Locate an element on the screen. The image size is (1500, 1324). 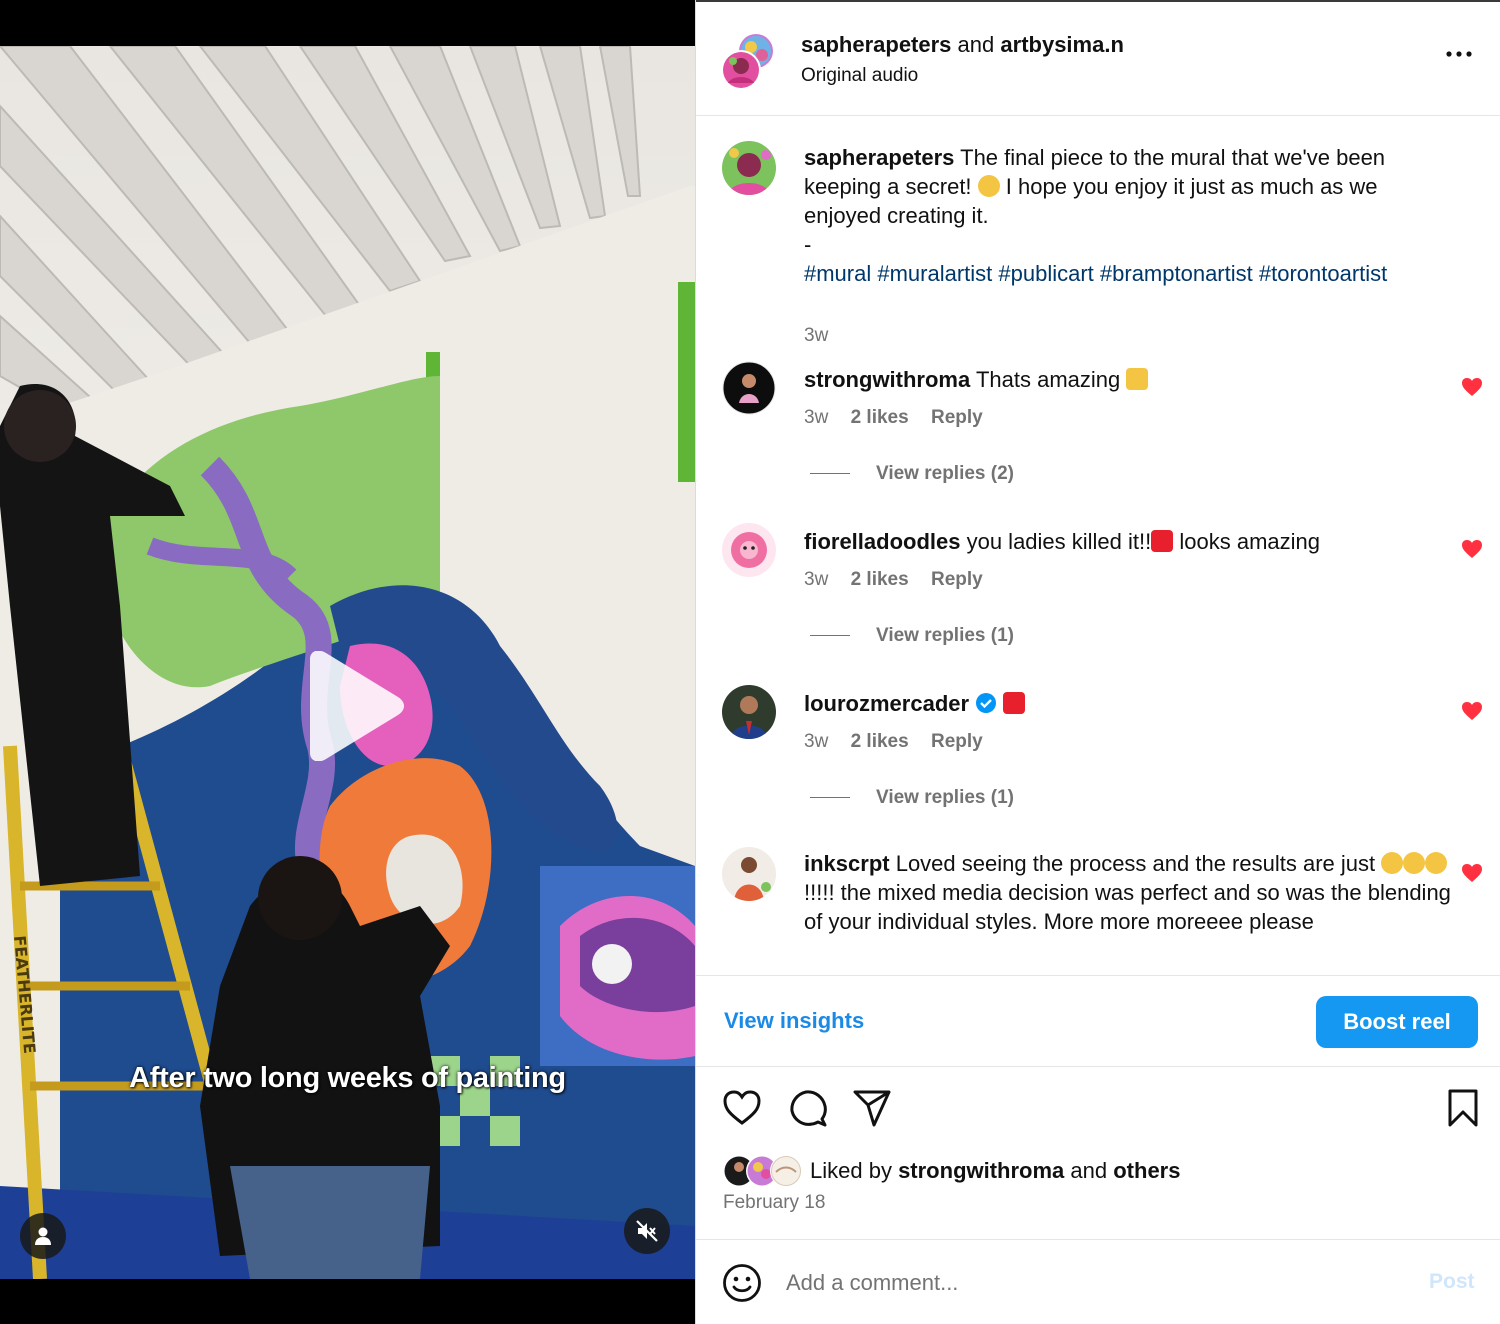
caption-username: sapherapeters is located at coordinates (879, 157).